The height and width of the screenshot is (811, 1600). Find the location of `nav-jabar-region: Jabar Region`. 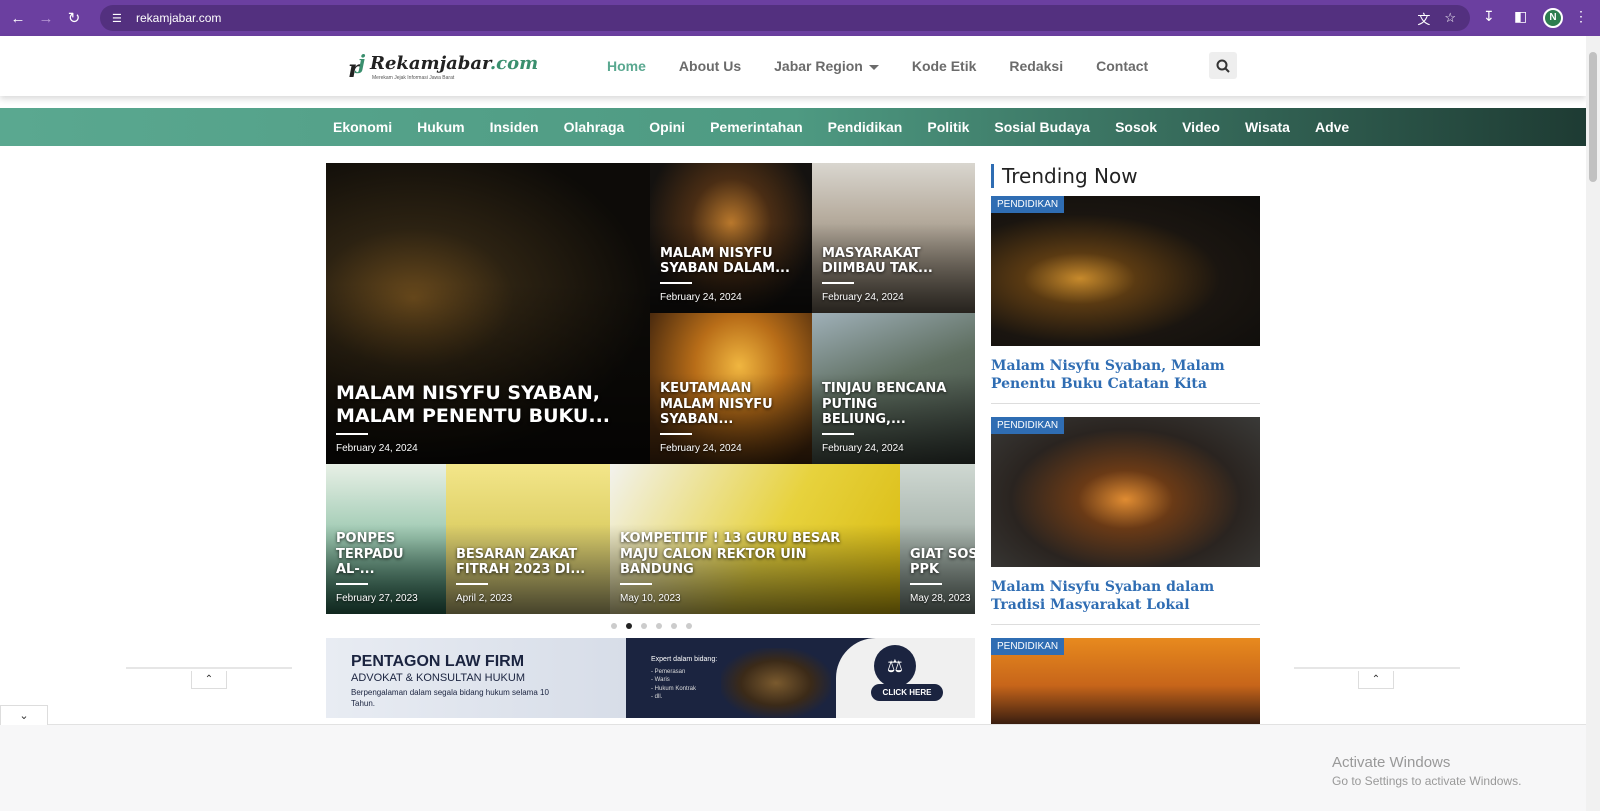

nav-jabar-region: Jabar Region is located at coordinates (826, 66).